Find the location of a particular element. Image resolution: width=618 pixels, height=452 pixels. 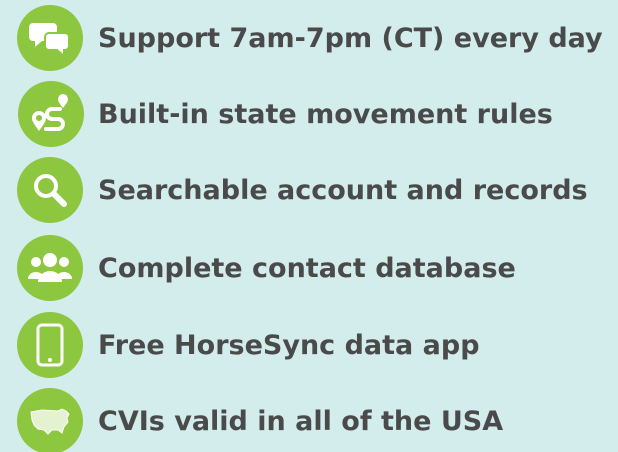

smartphone-icon is located at coordinates (50, 345).